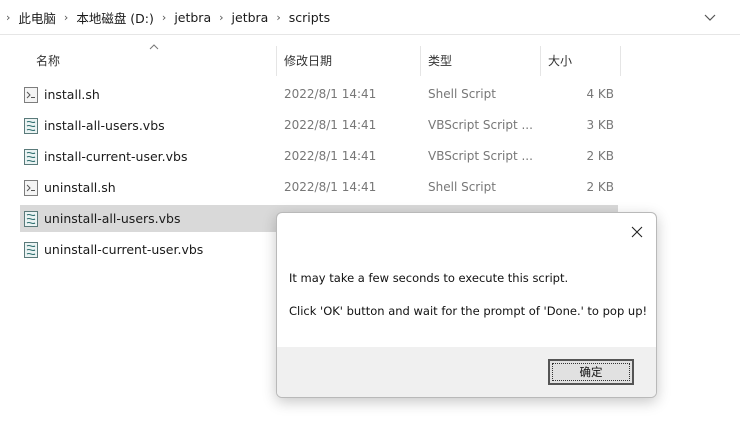  Describe the element at coordinates (600, 125) in the screenshot. I see `file-size: 3 KB` at that location.